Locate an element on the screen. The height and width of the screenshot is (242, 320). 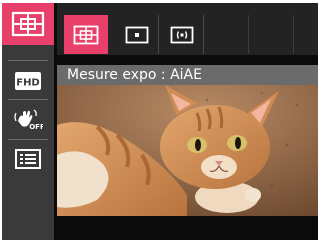
menu-list-icon is located at coordinates (28, 159).